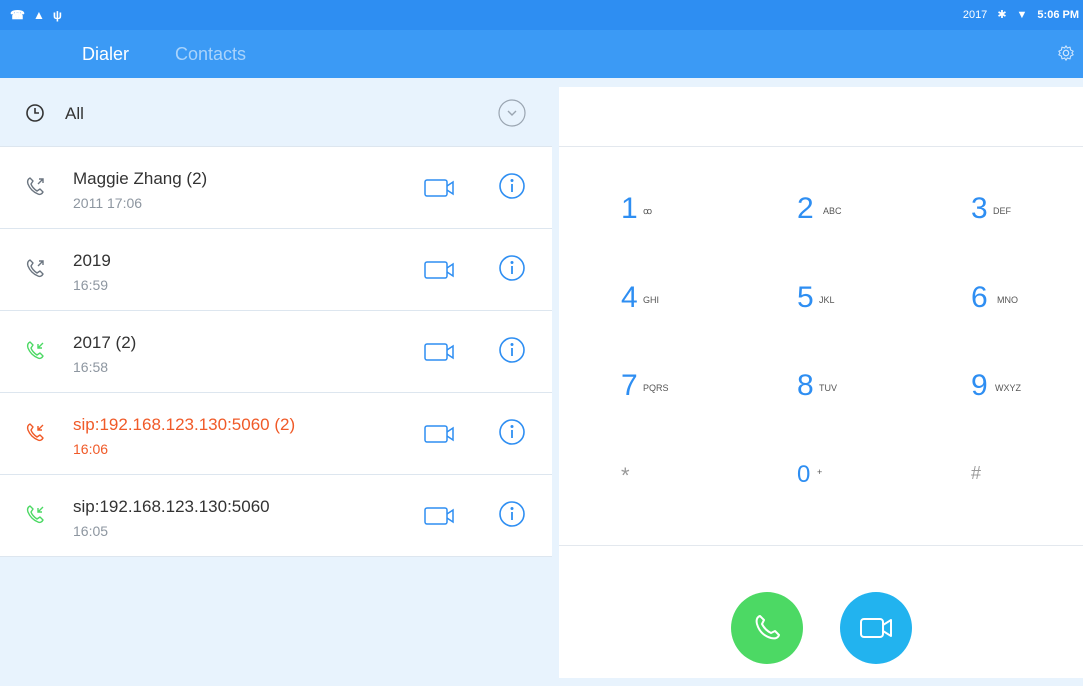 This screenshot has height=686, width=1083. I want to click on caller-name: Maggie Zhang (2), so click(140, 178).